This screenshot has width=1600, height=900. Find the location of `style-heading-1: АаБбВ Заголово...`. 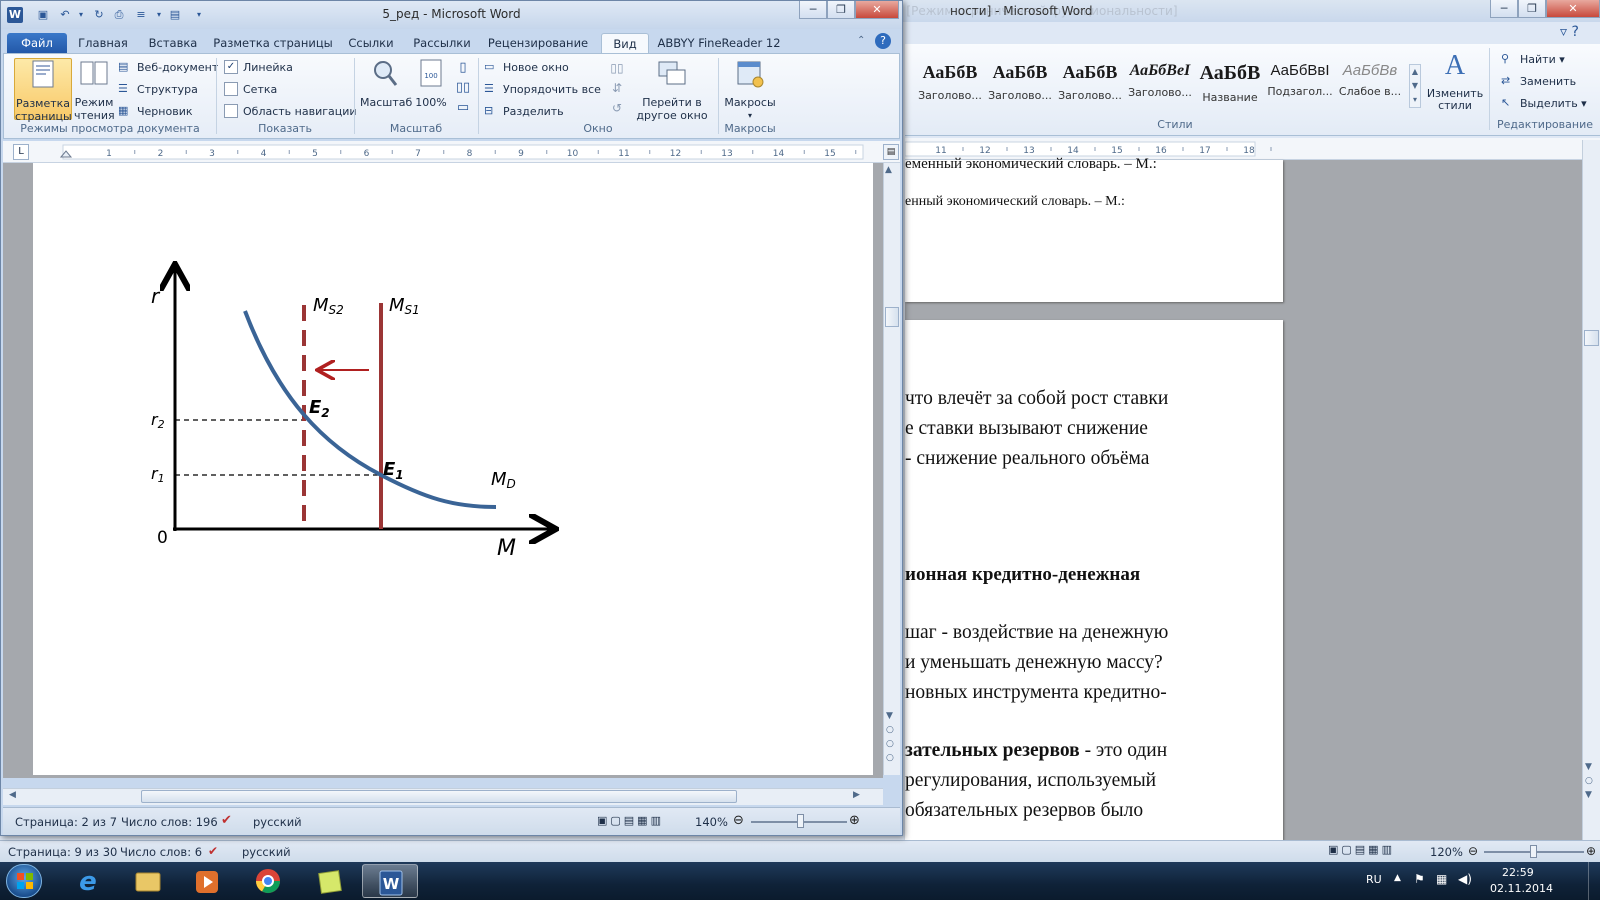

style-heading-1: АаБбВ Заголово... is located at coordinates (950, 86).